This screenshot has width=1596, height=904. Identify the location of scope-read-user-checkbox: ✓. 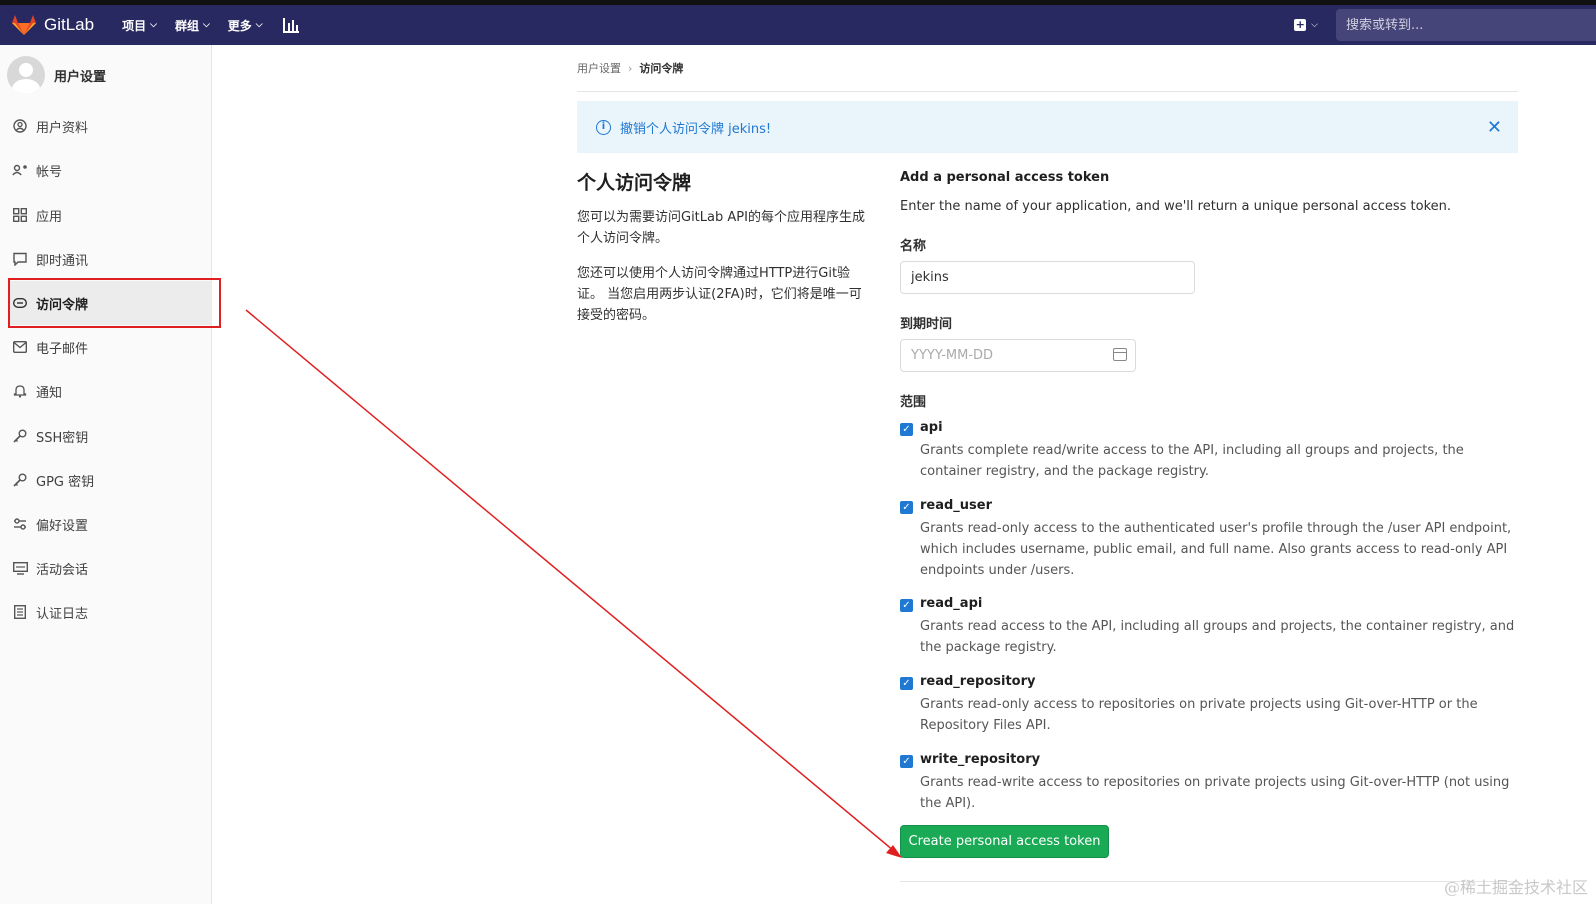
(906, 507).